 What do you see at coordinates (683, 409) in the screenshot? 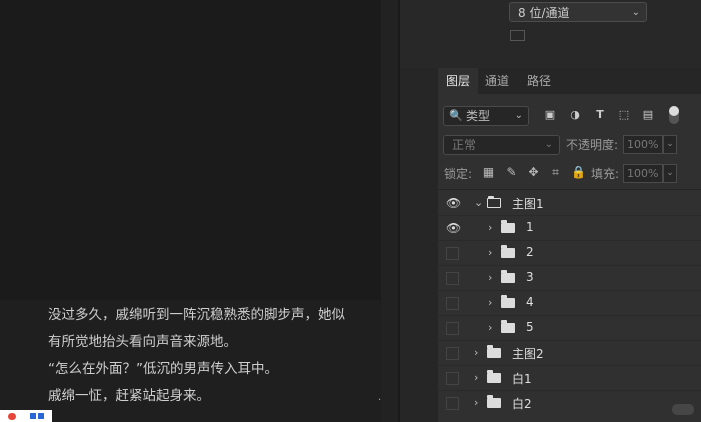
I see `watermark` at bounding box center [683, 409].